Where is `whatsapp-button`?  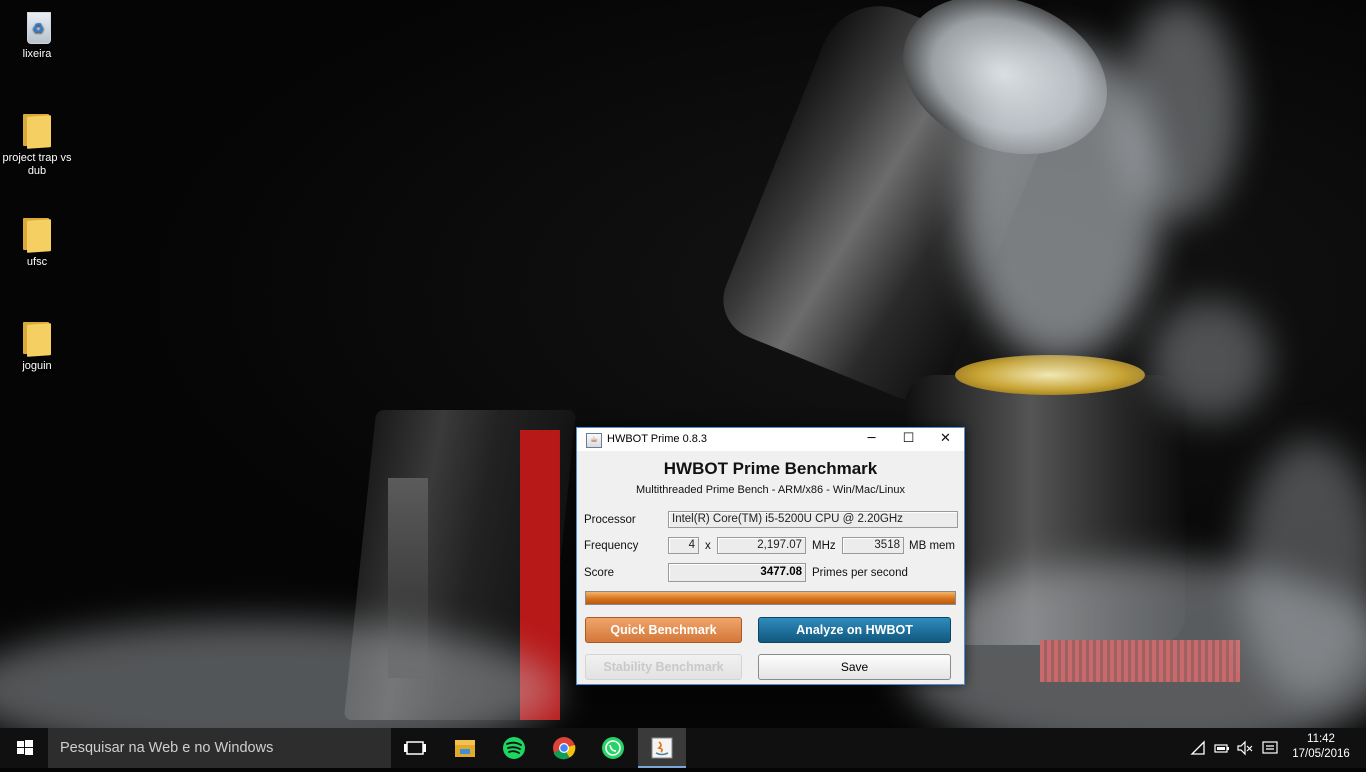 whatsapp-button is located at coordinates (613, 748).